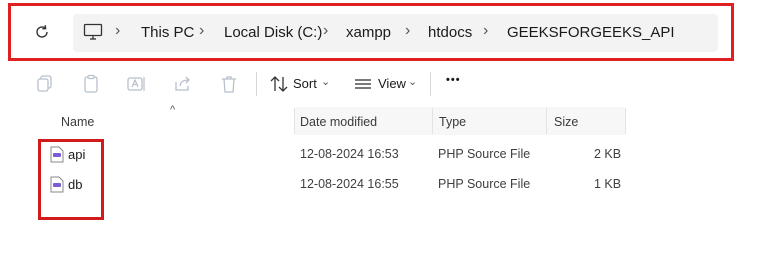 The height and width of the screenshot is (272, 768). Describe the element at coordinates (566, 122) in the screenshot. I see `column-header-size: Size` at that location.